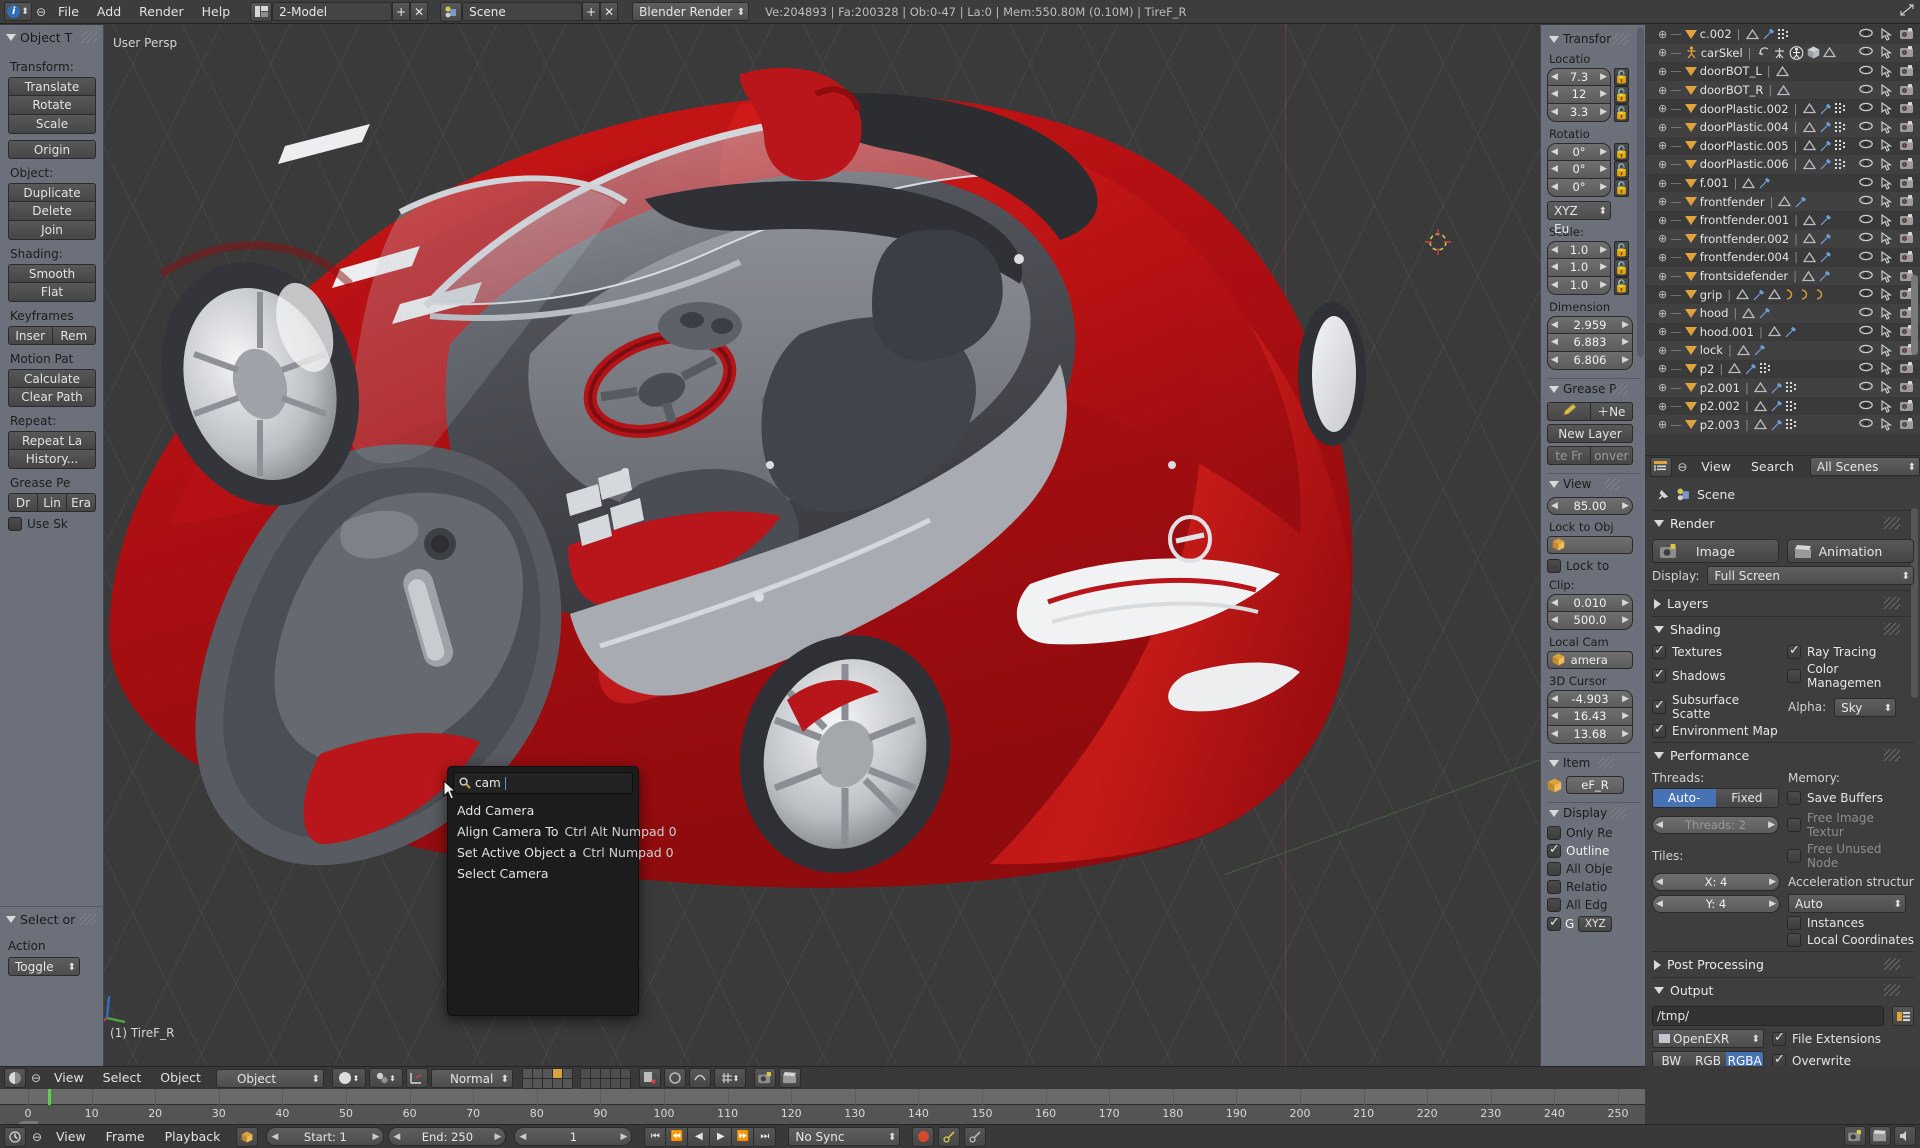 The height and width of the screenshot is (1148, 1920). Describe the element at coordinates (1590, 325) in the screenshot. I see `dimension-x-field: ◀ 2.959 ▶` at that location.